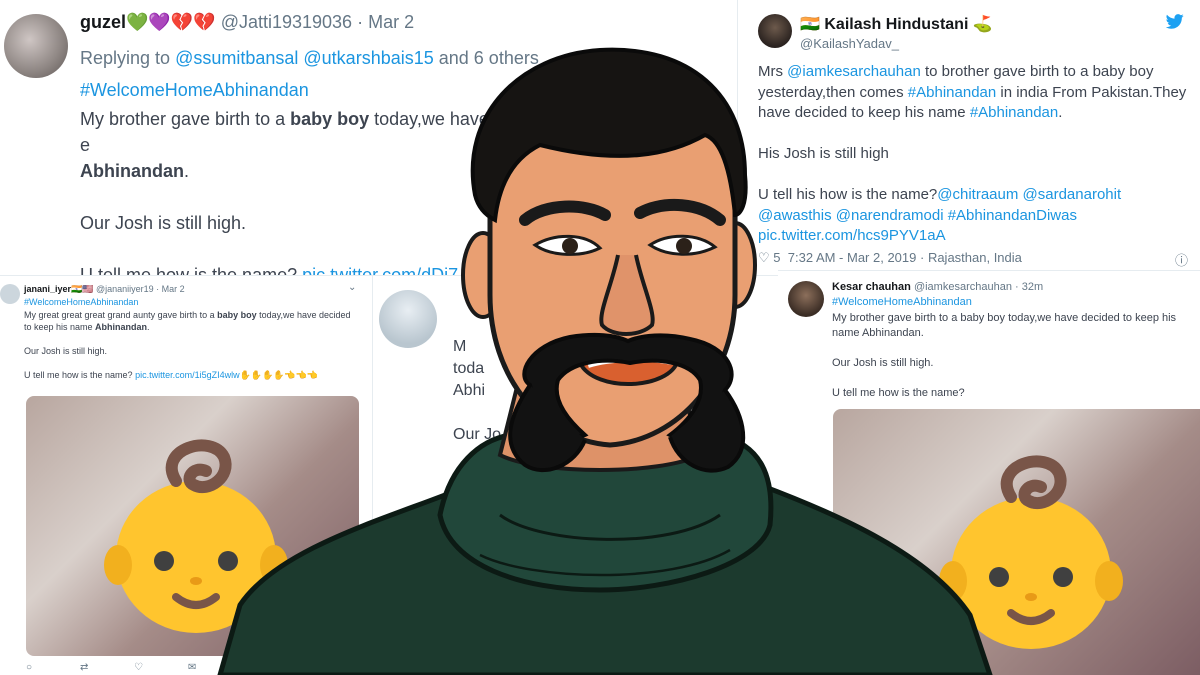 The image size is (1200, 675). What do you see at coordinates (85, 145) in the screenshot?
I see `text-line1c: e` at bounding box center [85, 145].